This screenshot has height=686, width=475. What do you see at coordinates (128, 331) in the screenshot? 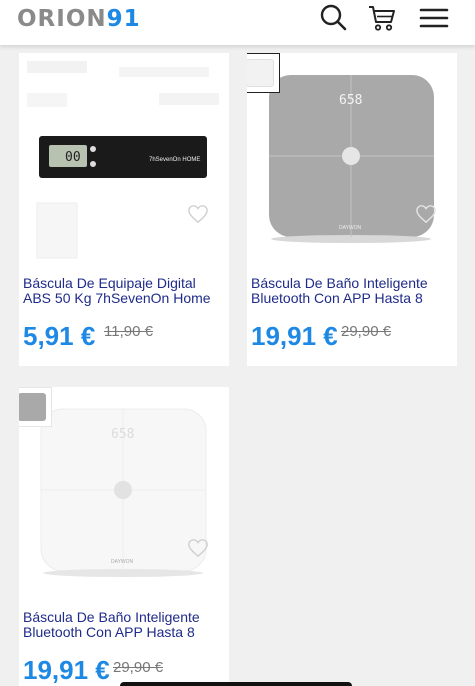
I see `product-old-price: 11,90 €` at bounding box center [128, 331].